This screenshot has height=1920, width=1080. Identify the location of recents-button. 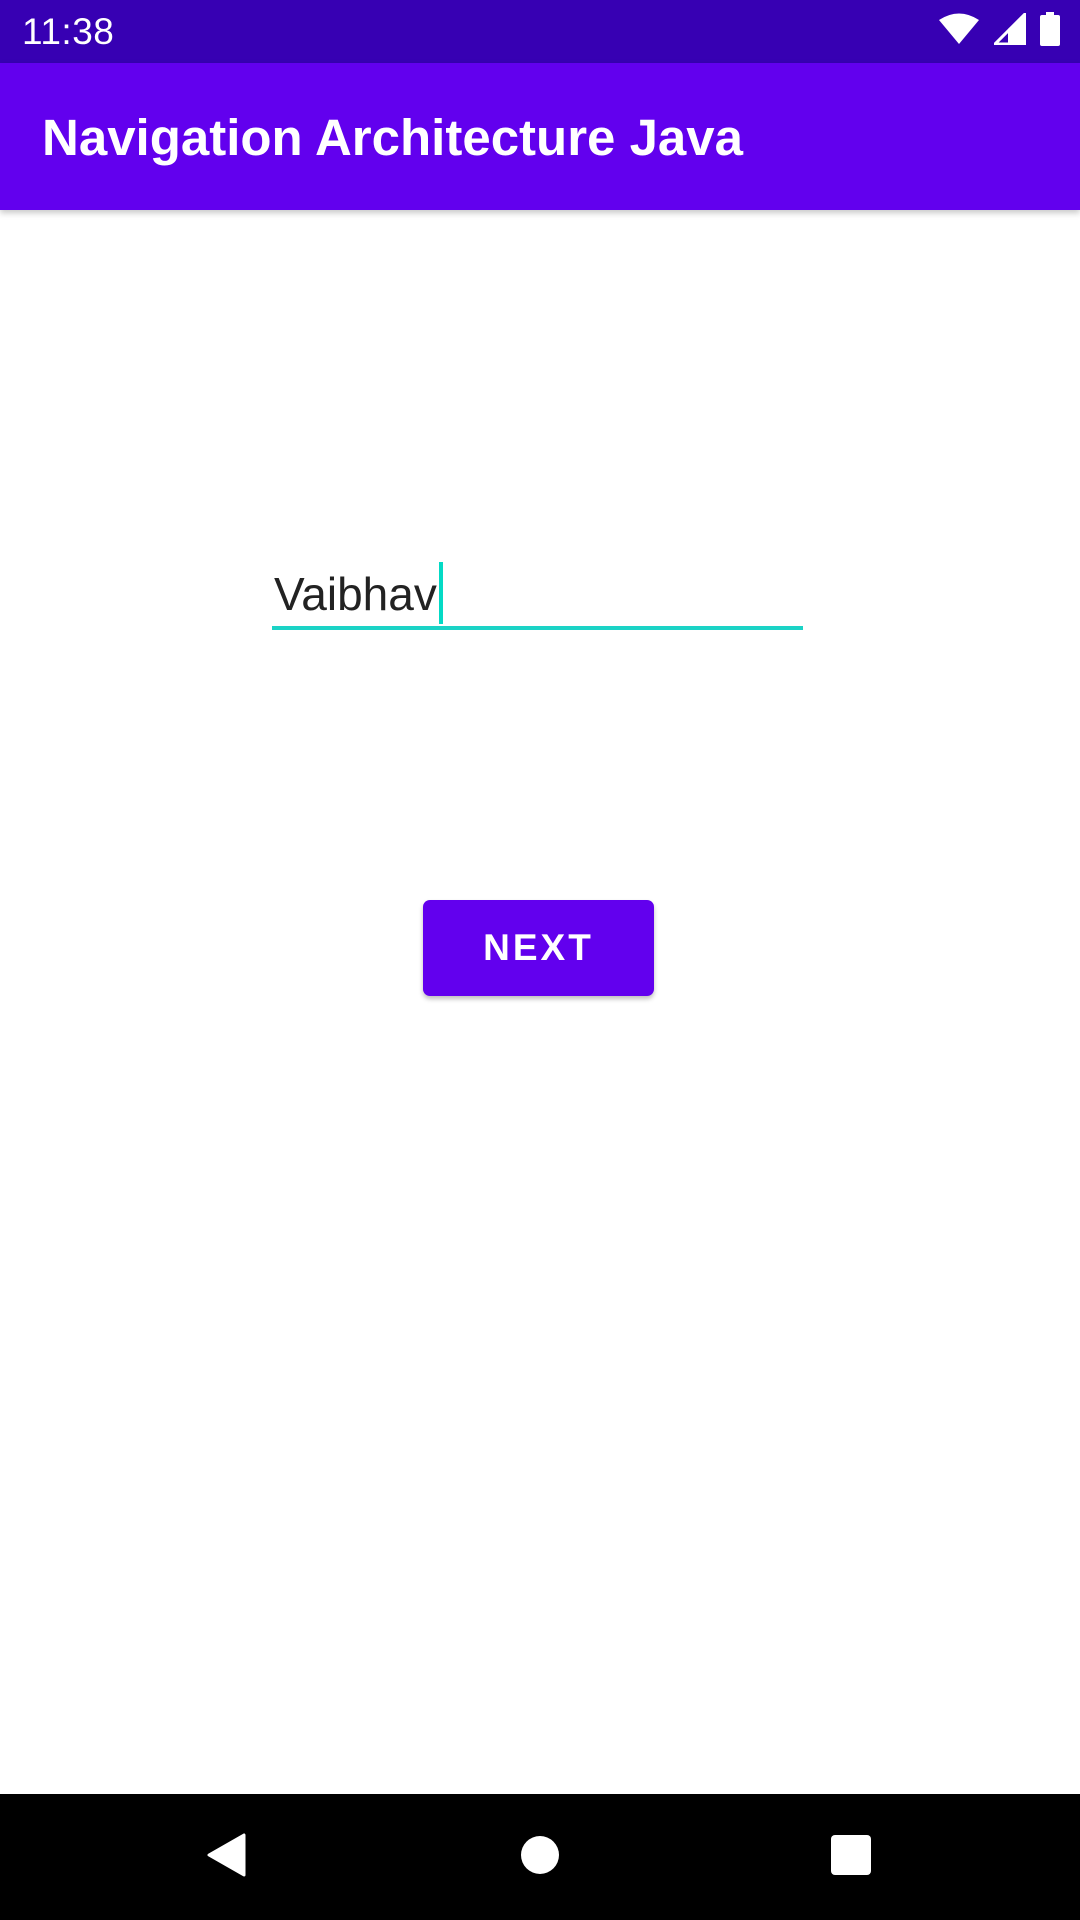
(851, 1857).